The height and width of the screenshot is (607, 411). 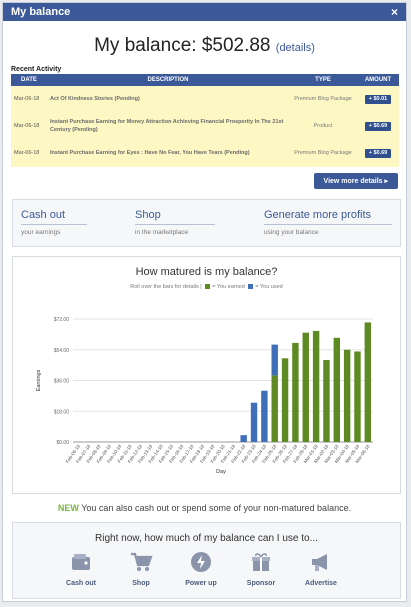 What do you see at coordinates (162, 232) in the screenshot?
I see `shop-sub: in the marketplace` at bounding box center [162, 232].